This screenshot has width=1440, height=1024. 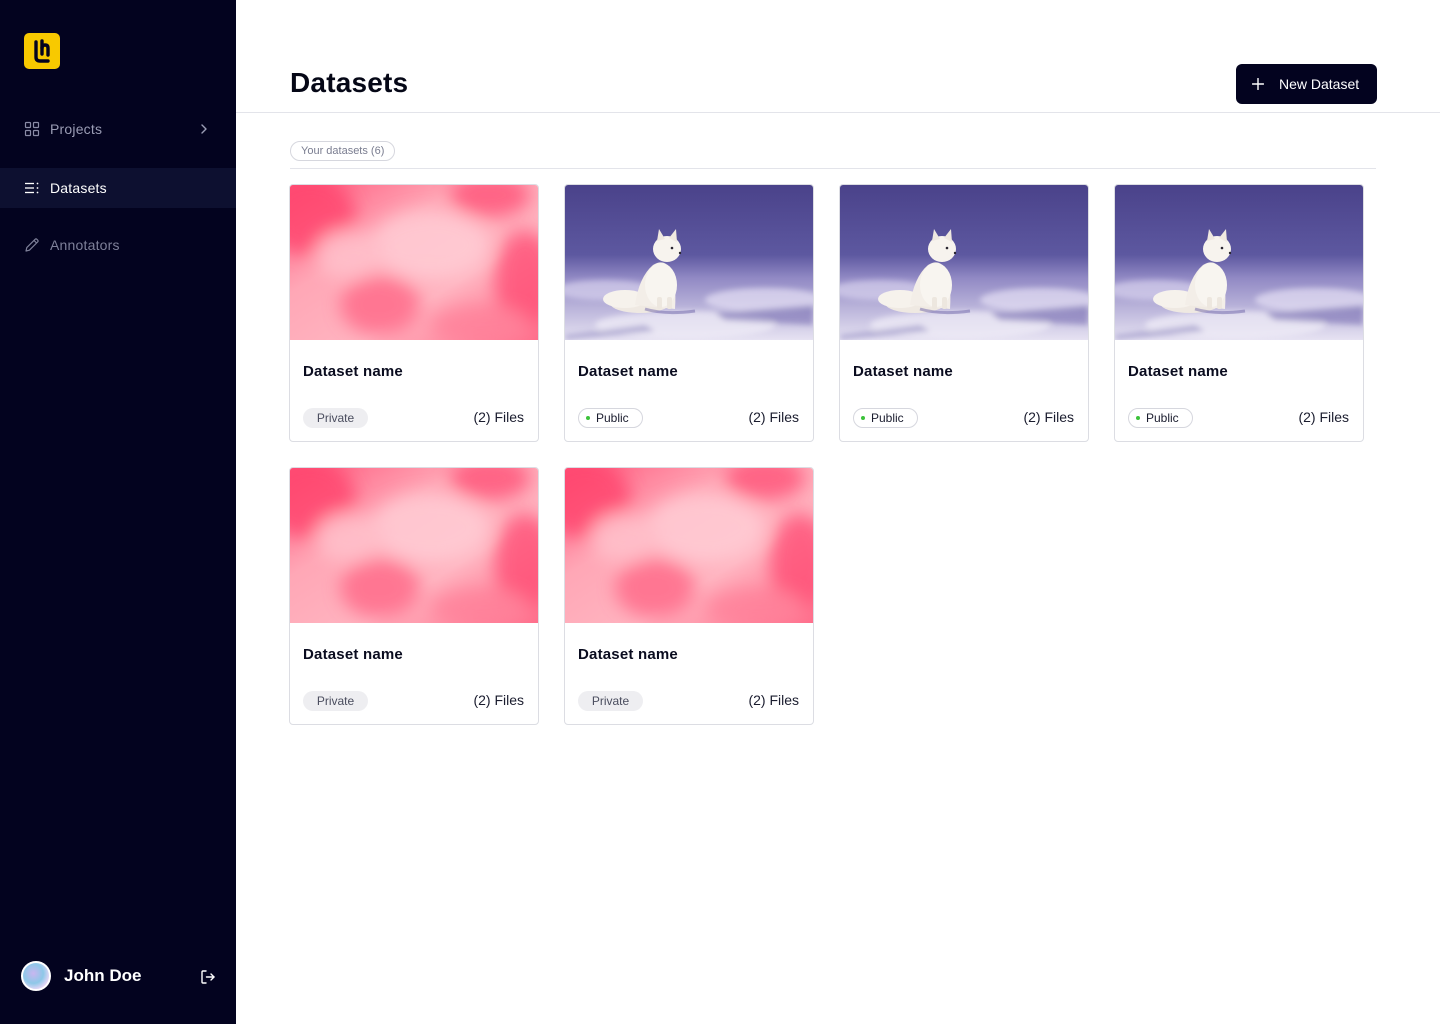 I want to click on user-profile: John Doe, so click(x=121, y=977).